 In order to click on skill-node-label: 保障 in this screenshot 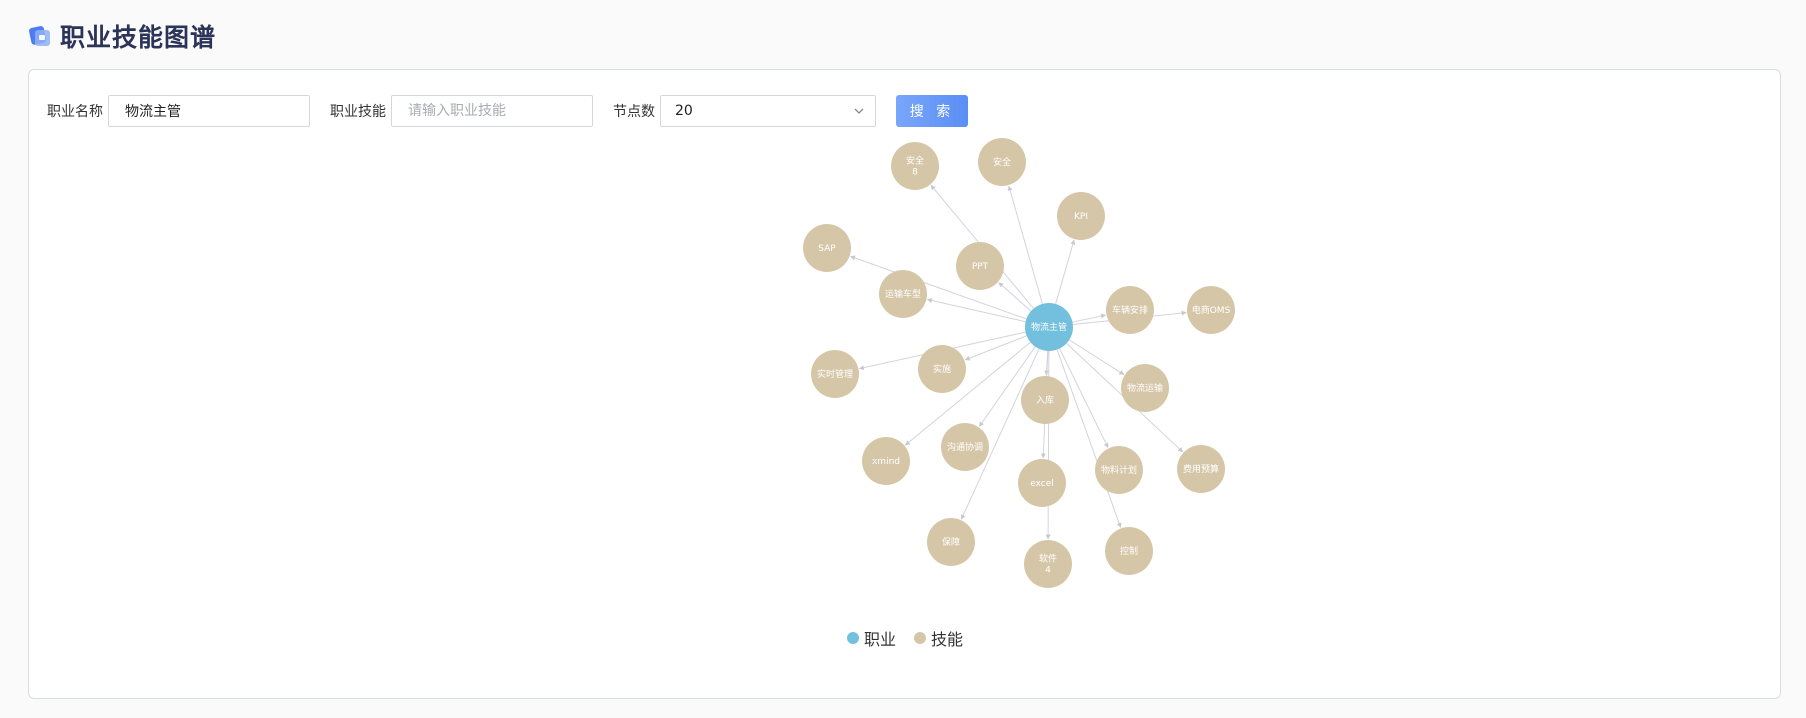, I will do `click(951, 542)`.